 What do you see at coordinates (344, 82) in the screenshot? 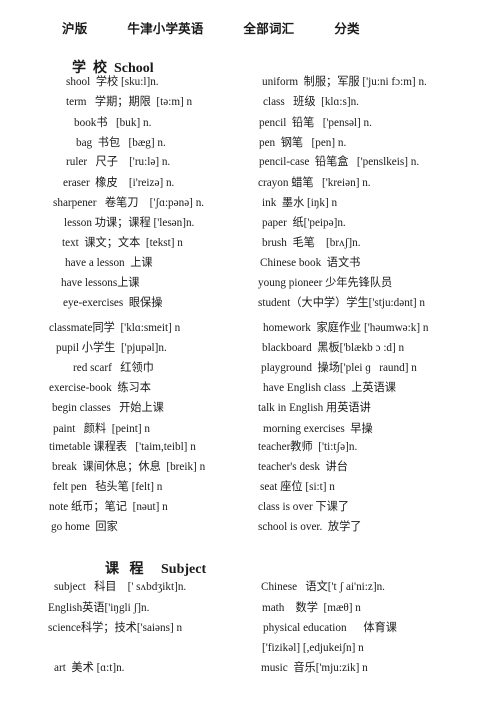
I see `vocab-item: uniform 制服；军服 ['ju:ni fɔ:m] n.` at bounding box center [344, 82].